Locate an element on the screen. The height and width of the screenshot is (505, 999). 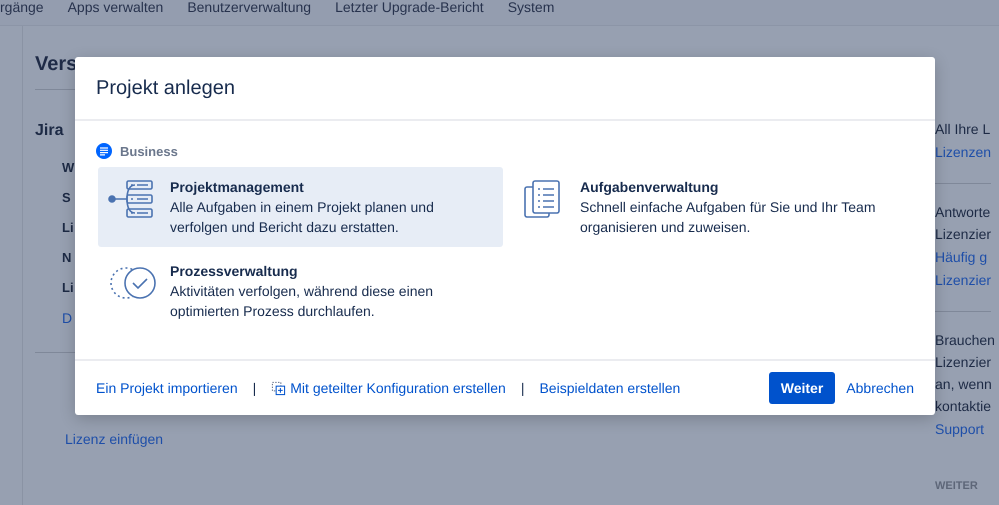
link: Lizenzen is located at coordinates (963, 152).